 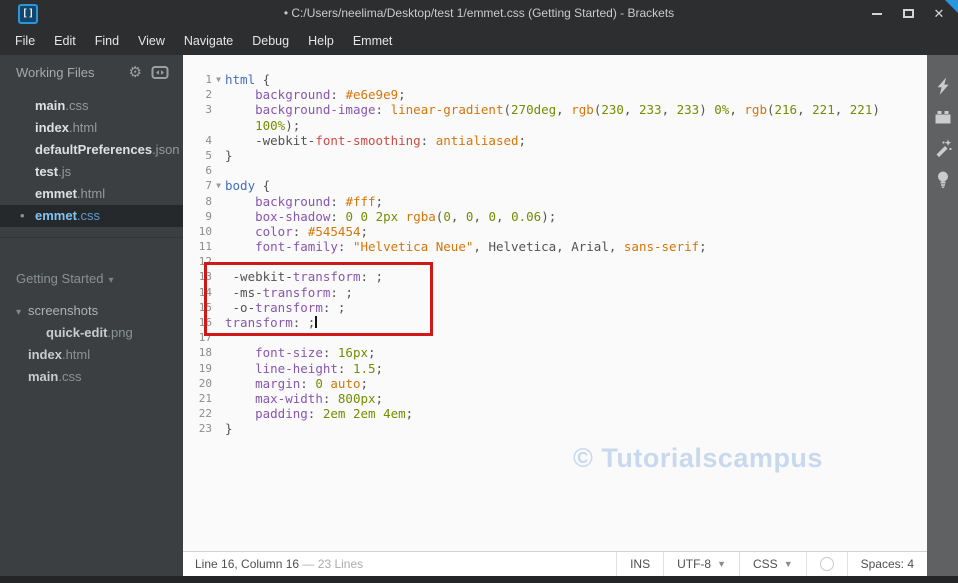 I want to click on code-text: background: #e6e9e9;, so click(x=315, y=94).